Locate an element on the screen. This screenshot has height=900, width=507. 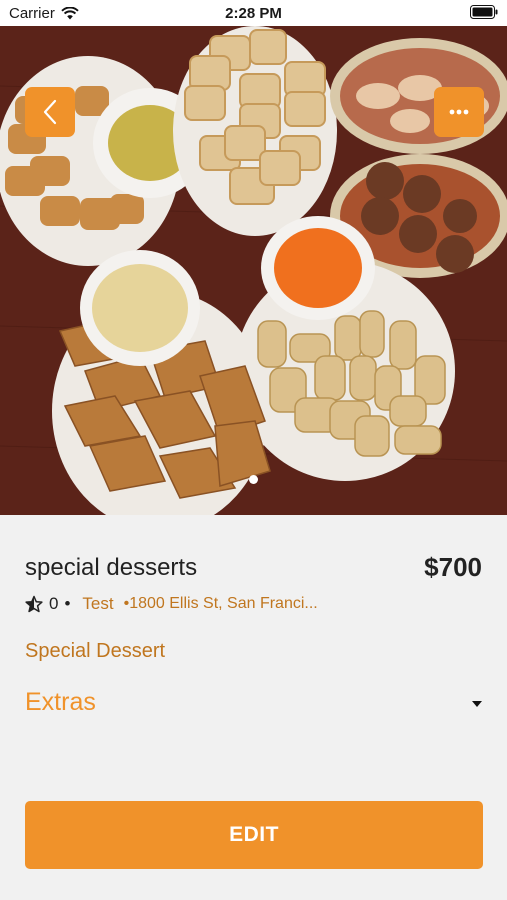
carrier-info: Carrier is located at coordinates (44, 13).